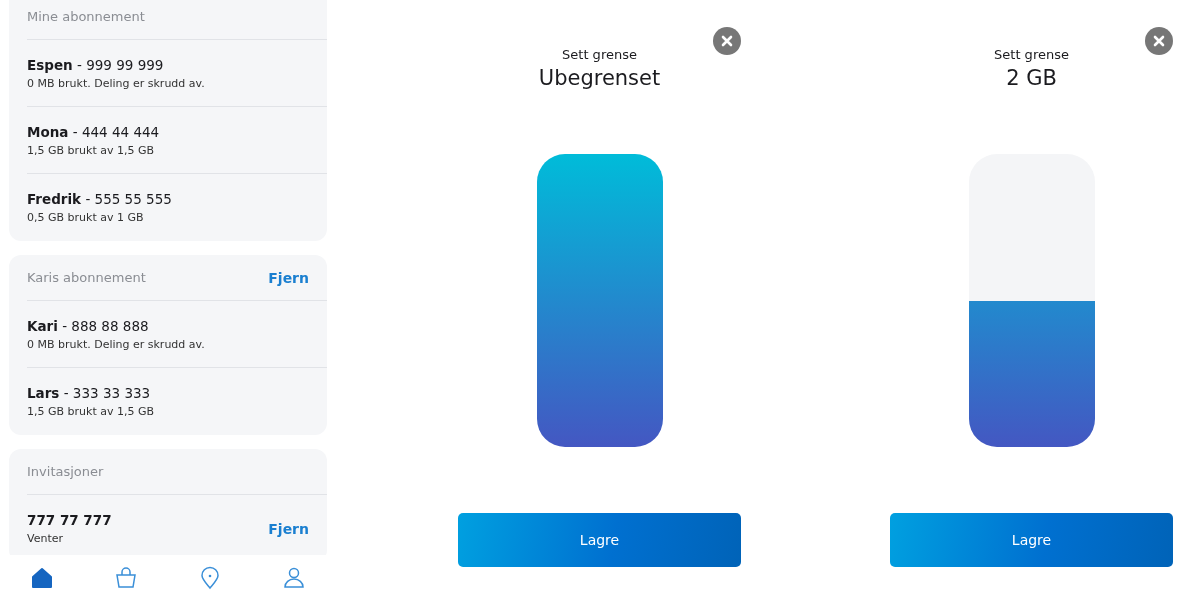  What do you see at coordinates (45, 538) in the screenshot?
I see `status-text: Venter` at bounding box center [45, 538].